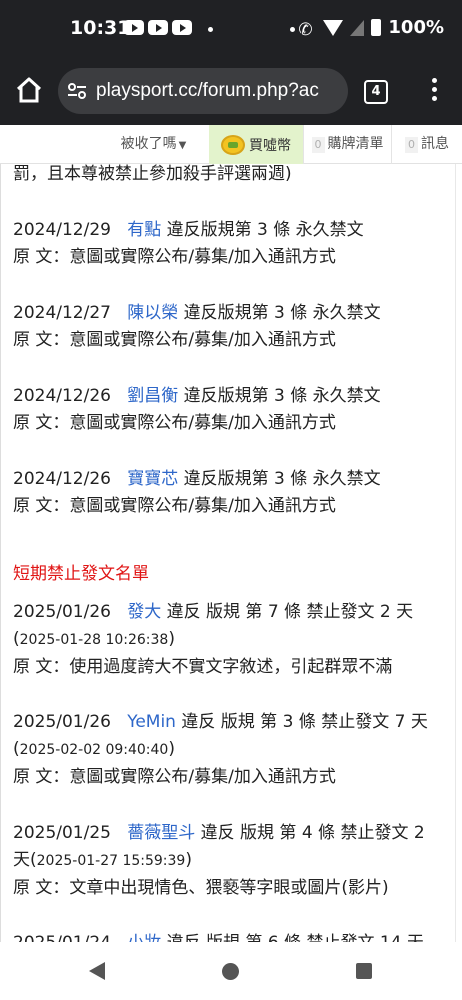 This screenshot has height=1000, width=462. What do you see at coordinates (152, 174) in the screenshot?
I see `partial-text: 罰，且本尊被禁止參加殺手評選兩週)` at bounding box center [152, 174].